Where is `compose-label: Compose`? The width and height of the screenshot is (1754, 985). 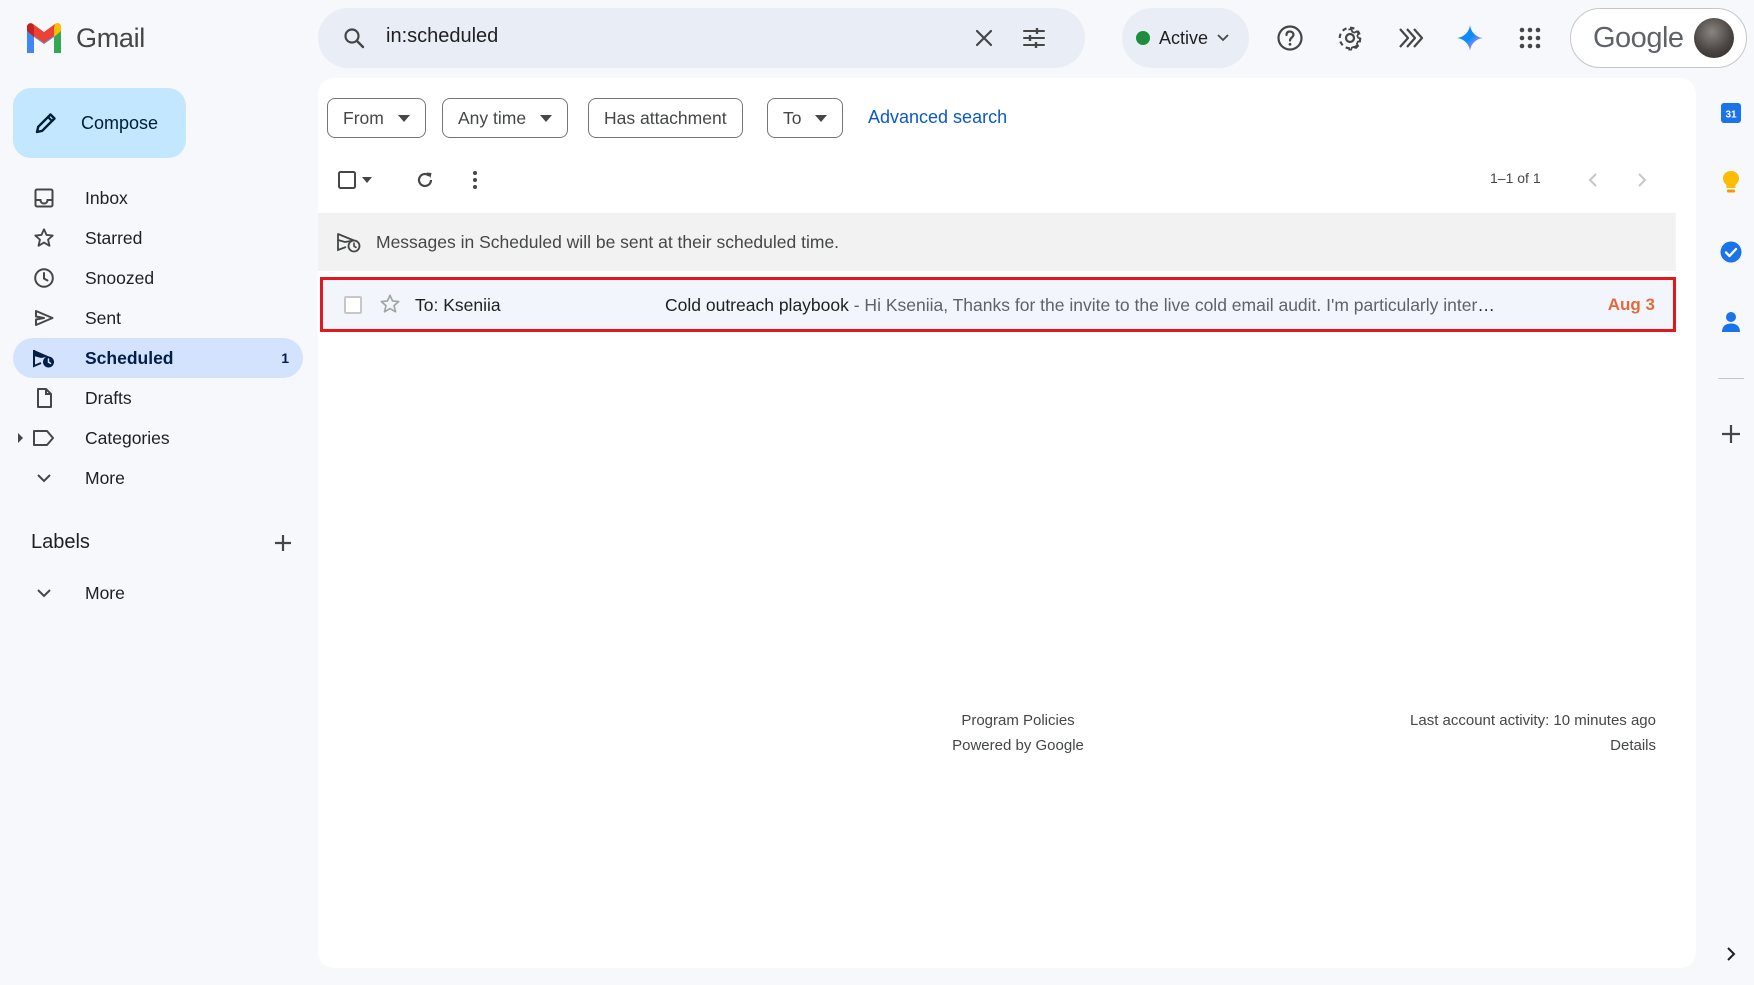 compose-label: Compose is located at coordinates (120, 122).